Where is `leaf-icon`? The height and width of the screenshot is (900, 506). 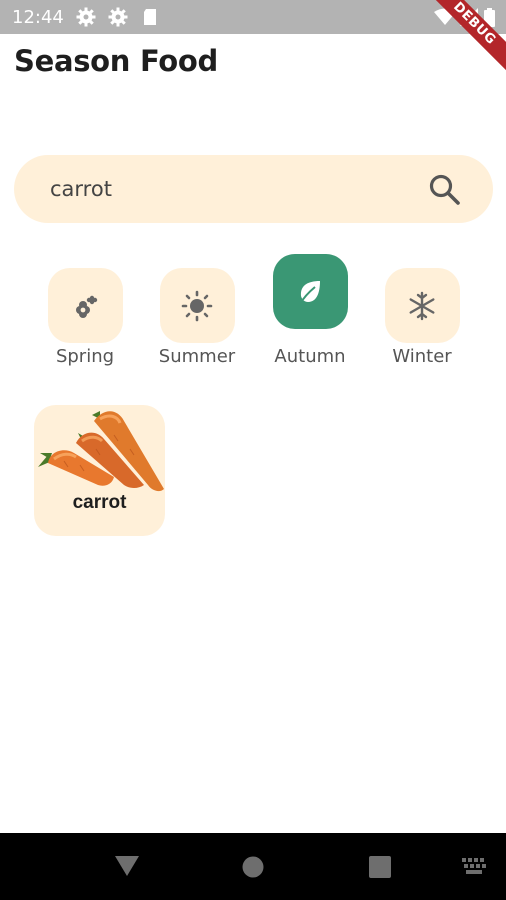
leaf-icon is located at coordinates (309, 292).